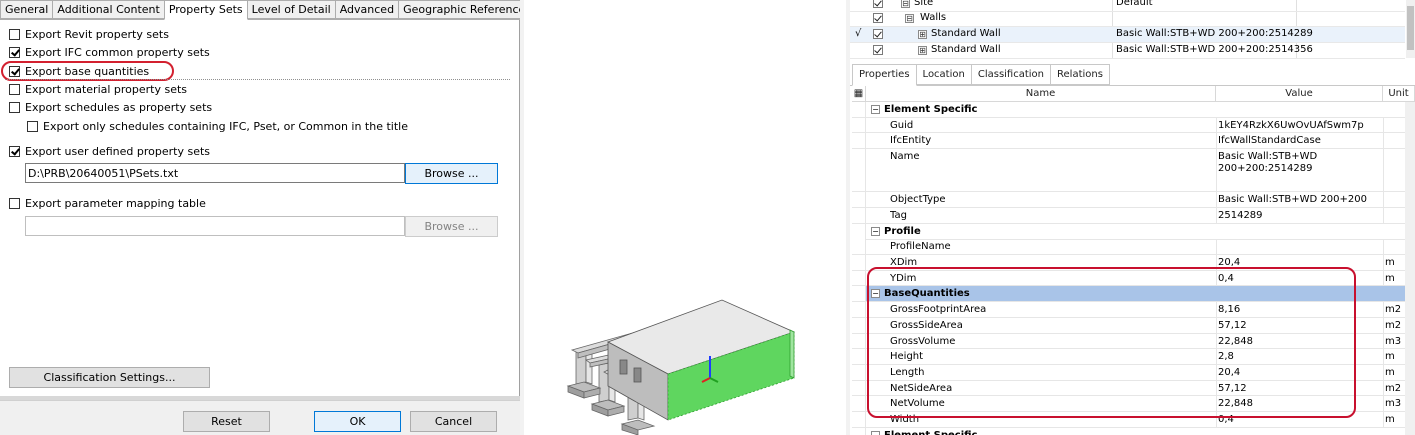 The image size is (1415, 435). Describe the element at coordinates (1214, 49) in the screenshot. I see `tree-item-value: Basic Wall:STB+WD 200+200:2514356` at that location.